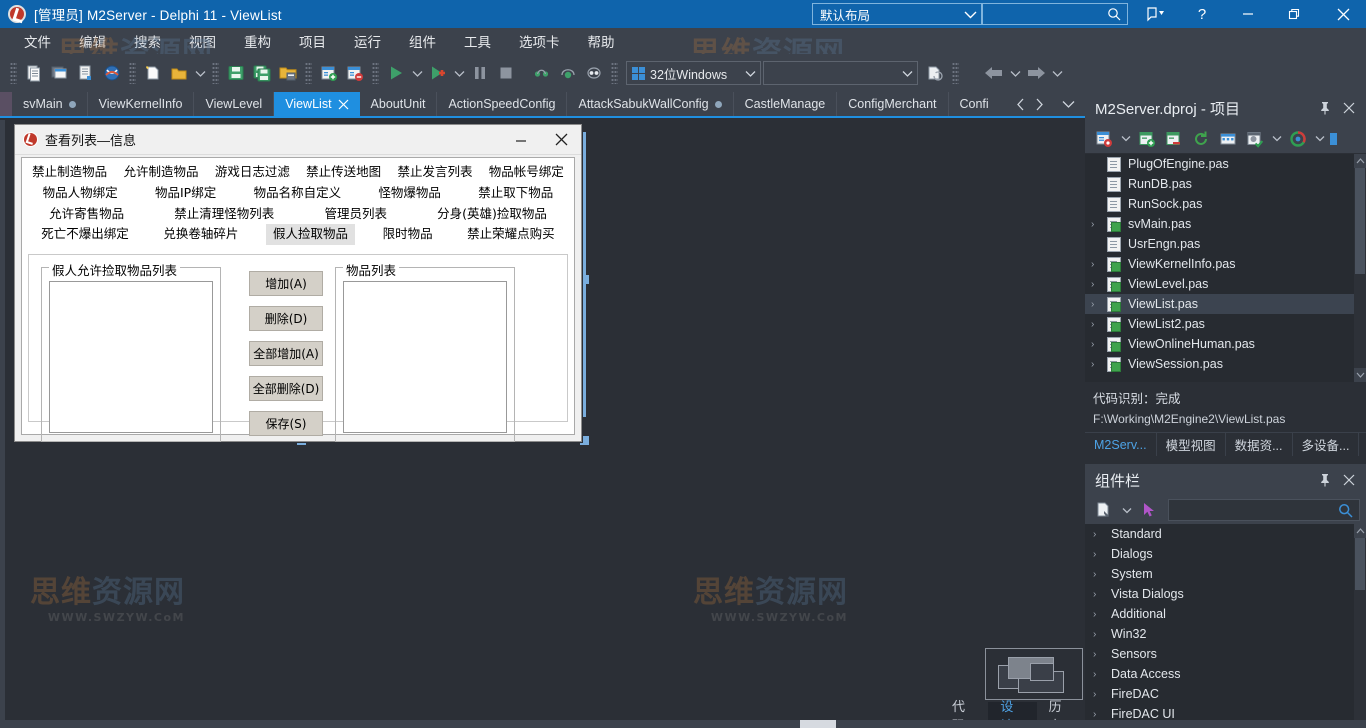 This screenshot has width=1366, height=728. Describe the element at coordinates (492, 214) in the screenshot. I see `ptab-hero-pickup-items: 分身(英雄)捡取物品` at that location.